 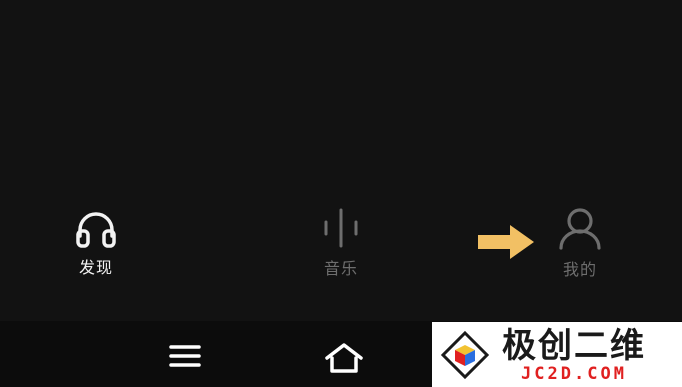 What do you see at coordinates (579, 269) in the screenshot?
I see `tab-mine-label: 我的` at bounding box center [579, 269].